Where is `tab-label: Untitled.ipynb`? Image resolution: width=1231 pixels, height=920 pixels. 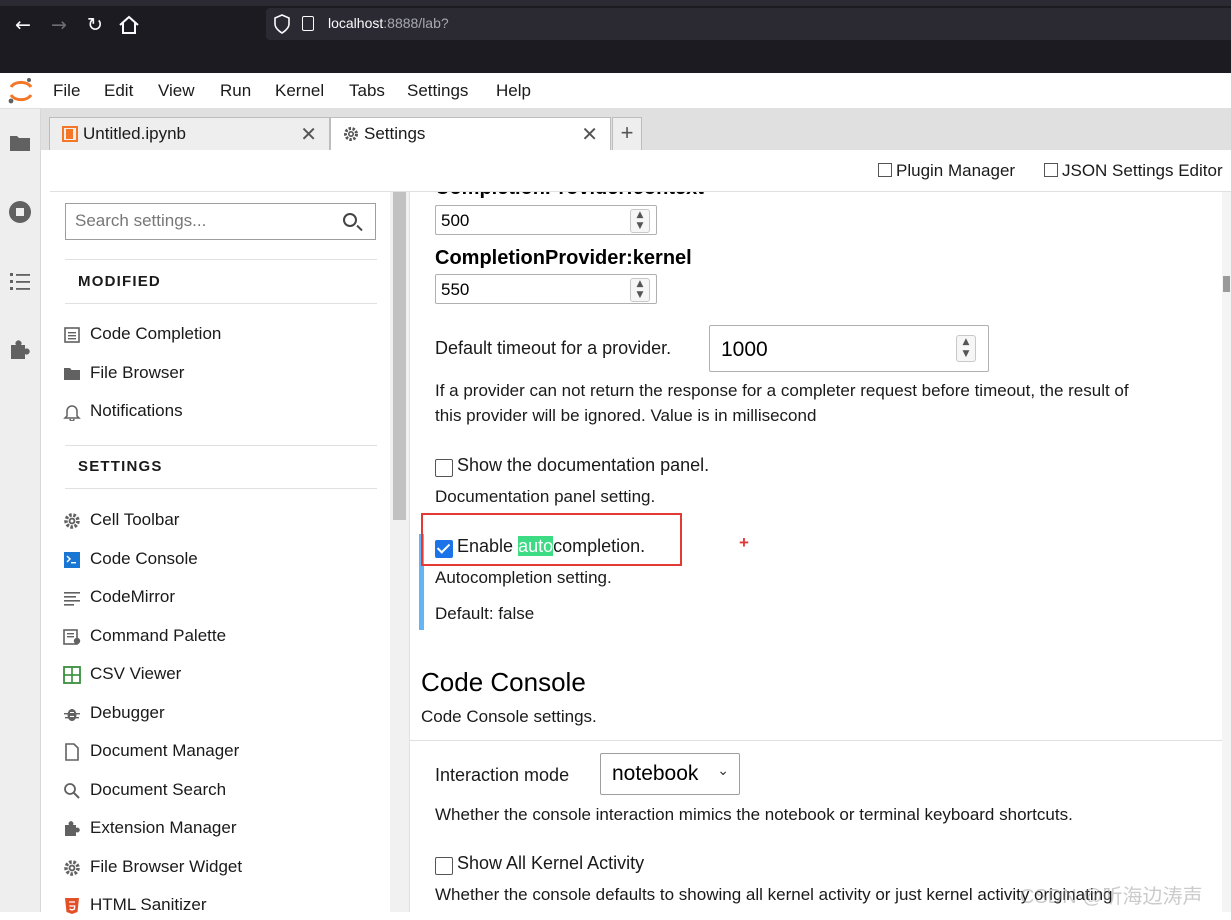 tab-label: Untitled.ipynb is located at coordinates (135, 133).